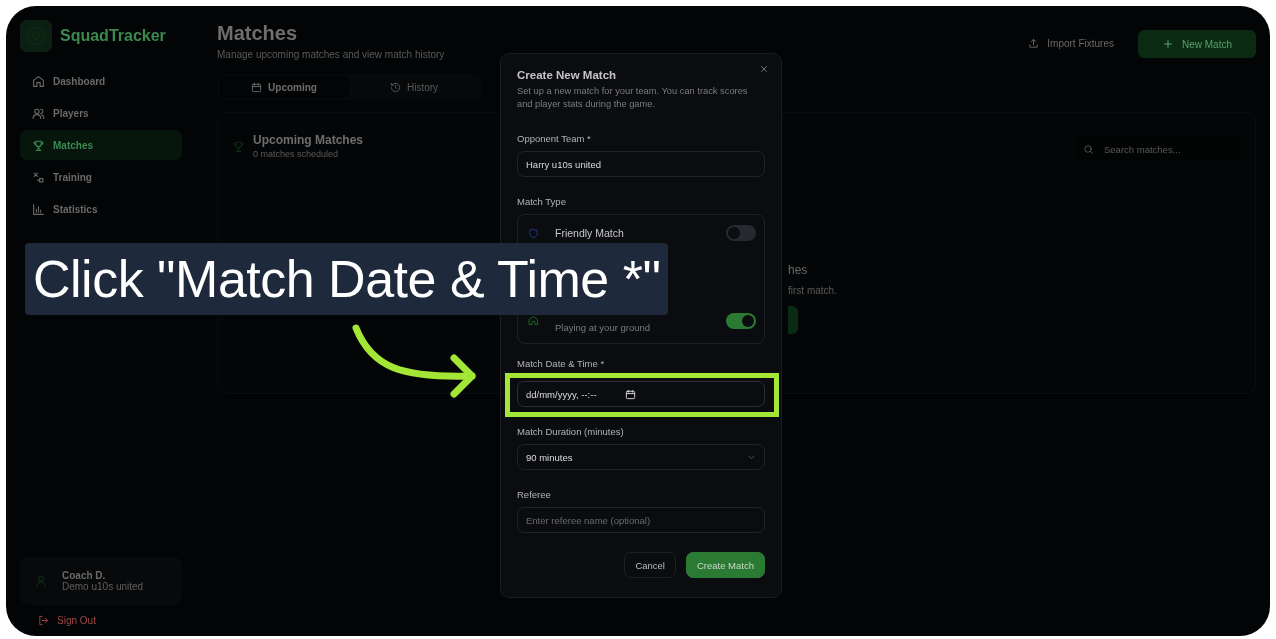  I want to click on dialog-title: Create New Match, so click(567, 75).